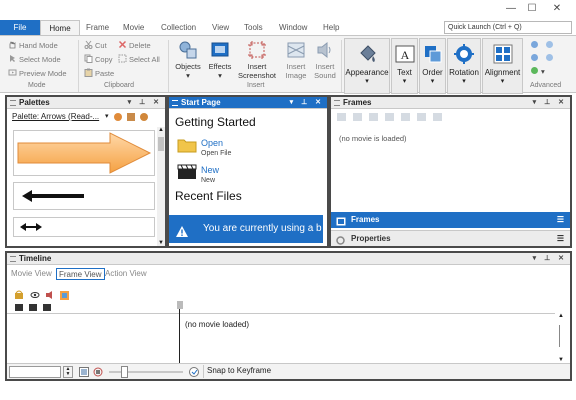  What do you see at coordinates (133, 27) in the screenshot?
I see `tab-movie: Movie` at bounding box center [133, 27].